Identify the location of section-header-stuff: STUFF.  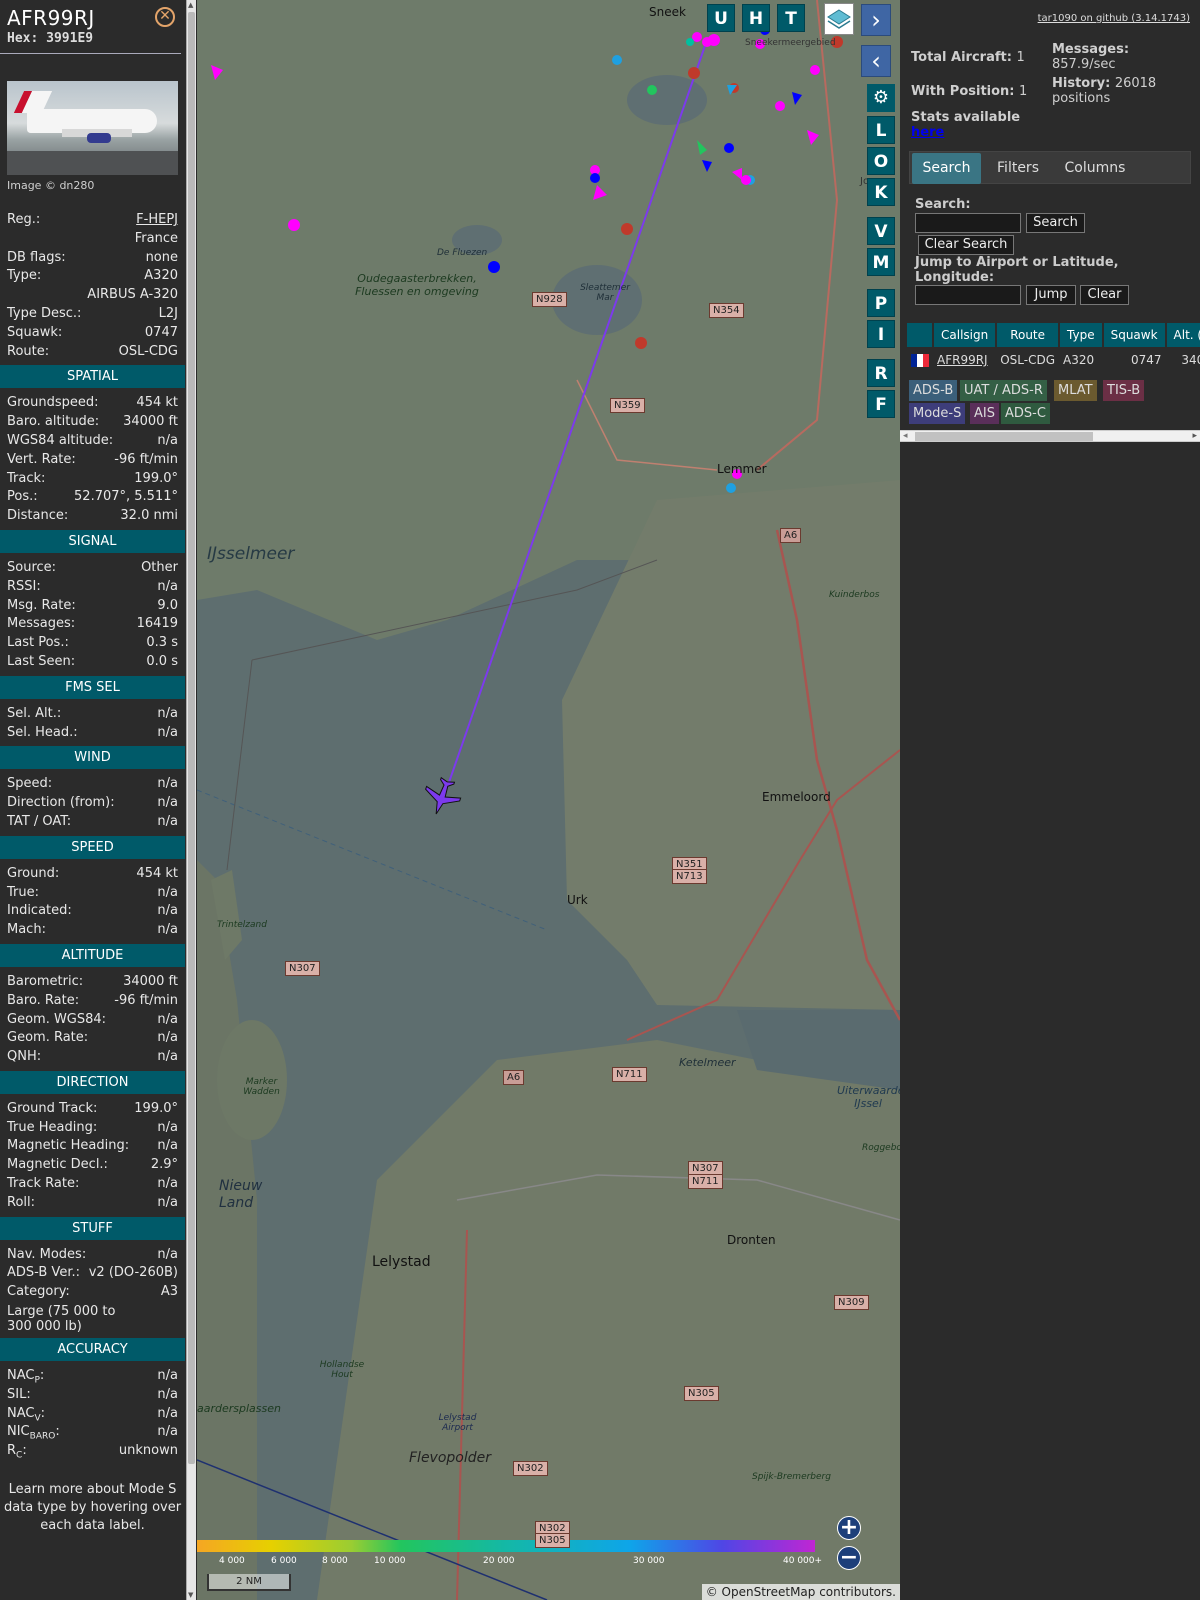
(92, 1228).